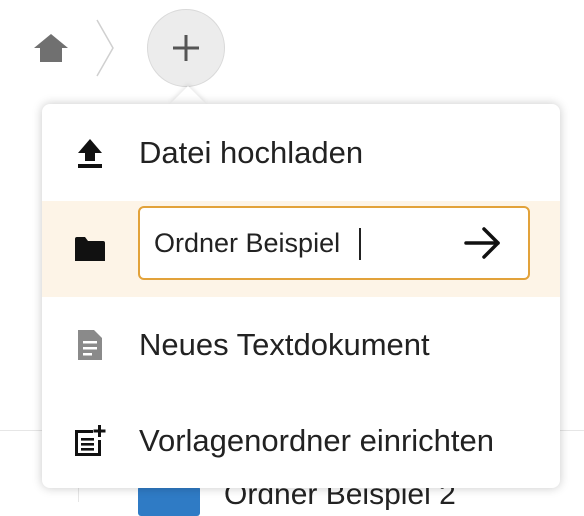  What do you see at coordinates (105, 48) in the screenshot?
I see `chevron-right-icon` at bounding box center [105, 48].